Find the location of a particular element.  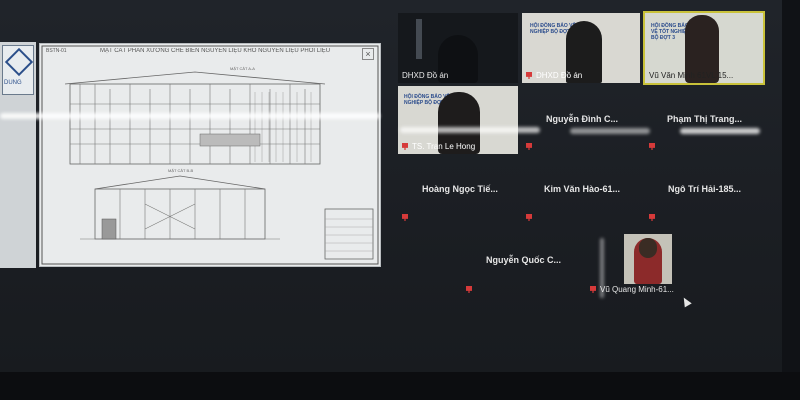

participant-name: TS. Tran Le Hong is located at coordinates (438, 146).